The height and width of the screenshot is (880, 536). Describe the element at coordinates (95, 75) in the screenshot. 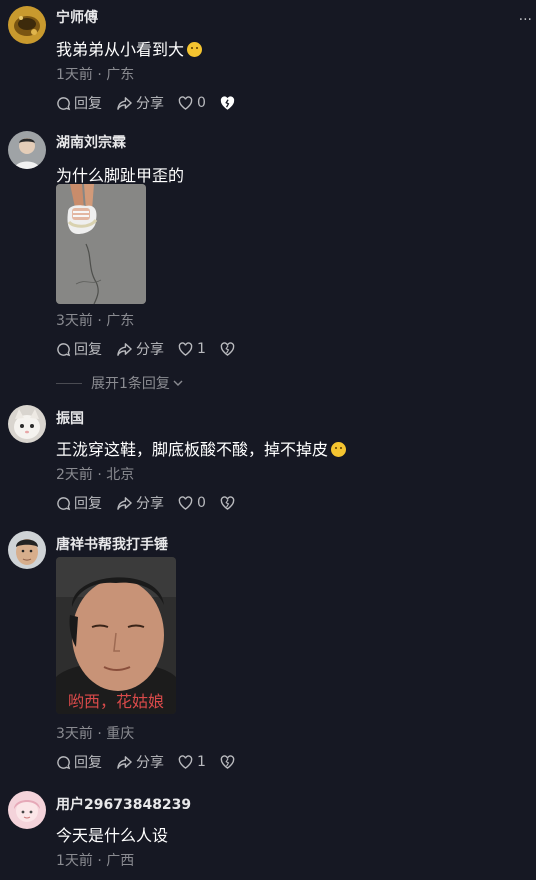

I see `comment-meta: 1天前 · 广东` at that location.